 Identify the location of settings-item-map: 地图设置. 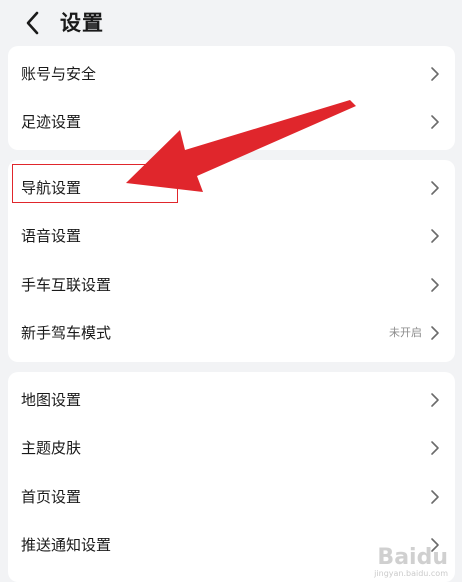
(231, 400).